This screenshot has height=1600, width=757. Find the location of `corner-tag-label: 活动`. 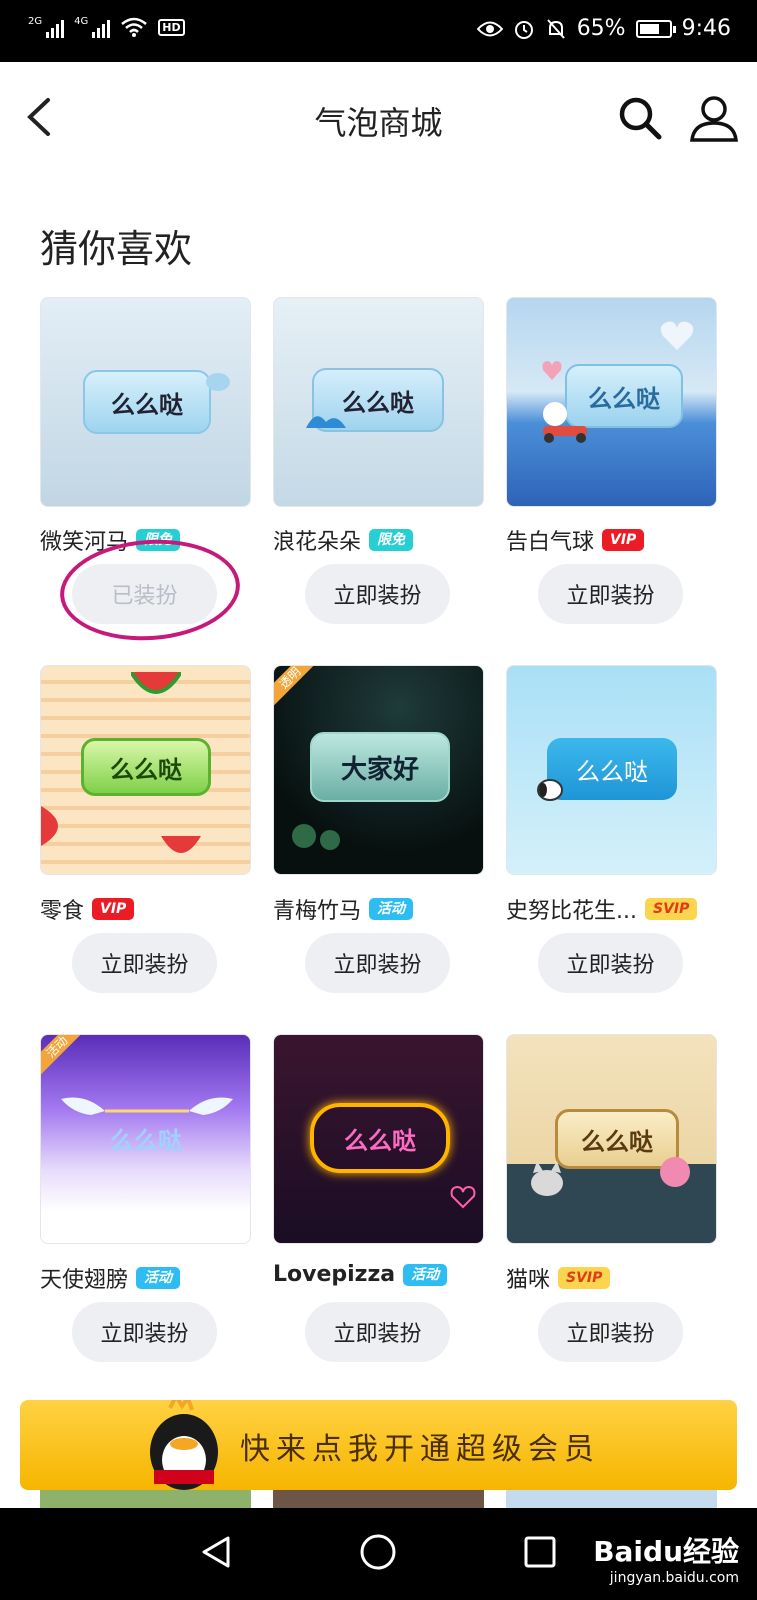

corner-tag-label: 活动 is located at coordinates (66, 1058).